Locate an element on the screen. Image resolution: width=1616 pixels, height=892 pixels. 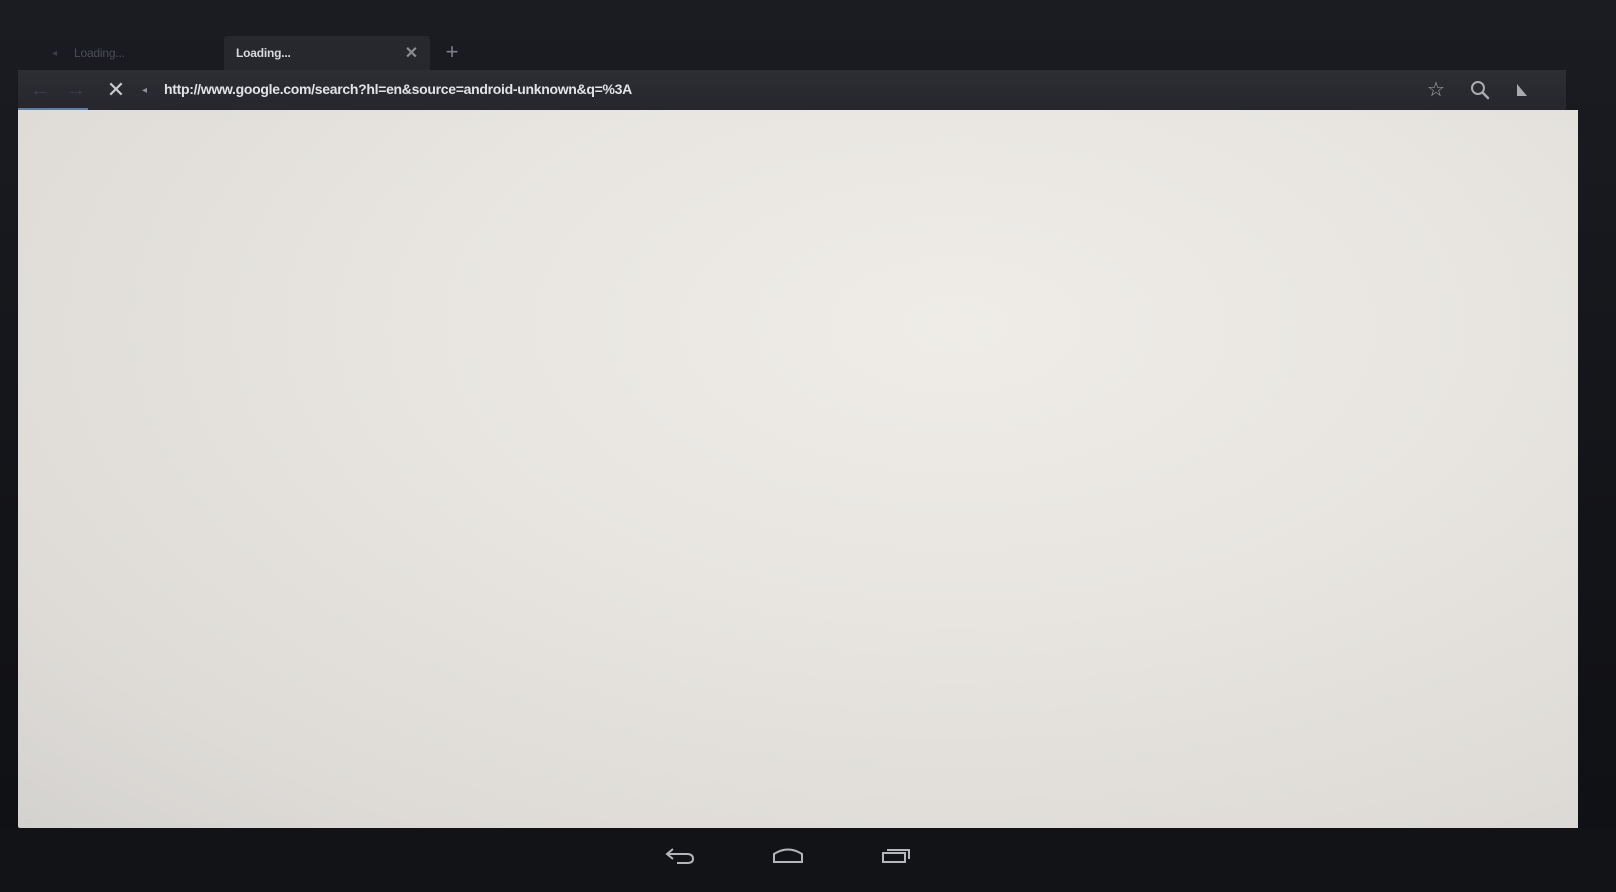
bookmark-button: ☆ is located at coordinates (1436, 90).